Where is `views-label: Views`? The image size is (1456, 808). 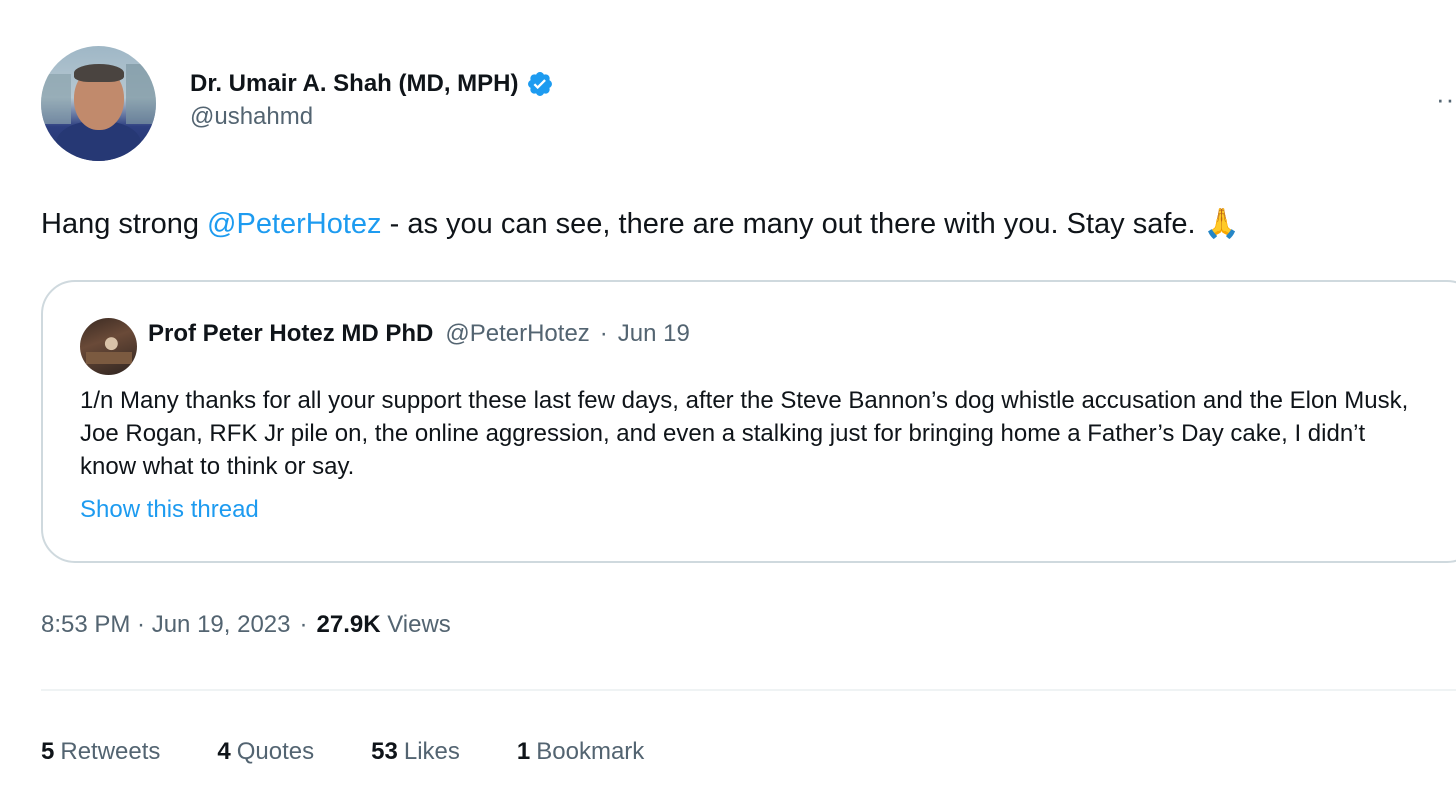
views-label: Views is located at coordinates (419, 624).